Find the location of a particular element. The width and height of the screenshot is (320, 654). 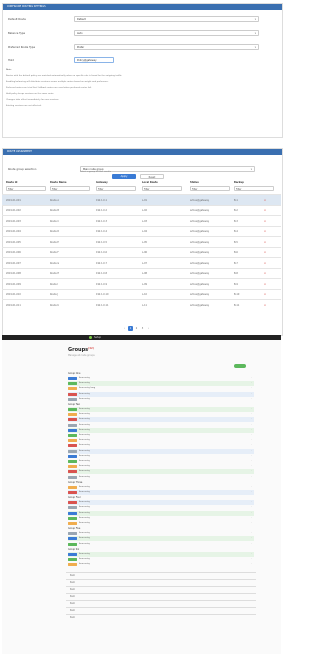

select-value: Default is located at coordinates (81, 19).